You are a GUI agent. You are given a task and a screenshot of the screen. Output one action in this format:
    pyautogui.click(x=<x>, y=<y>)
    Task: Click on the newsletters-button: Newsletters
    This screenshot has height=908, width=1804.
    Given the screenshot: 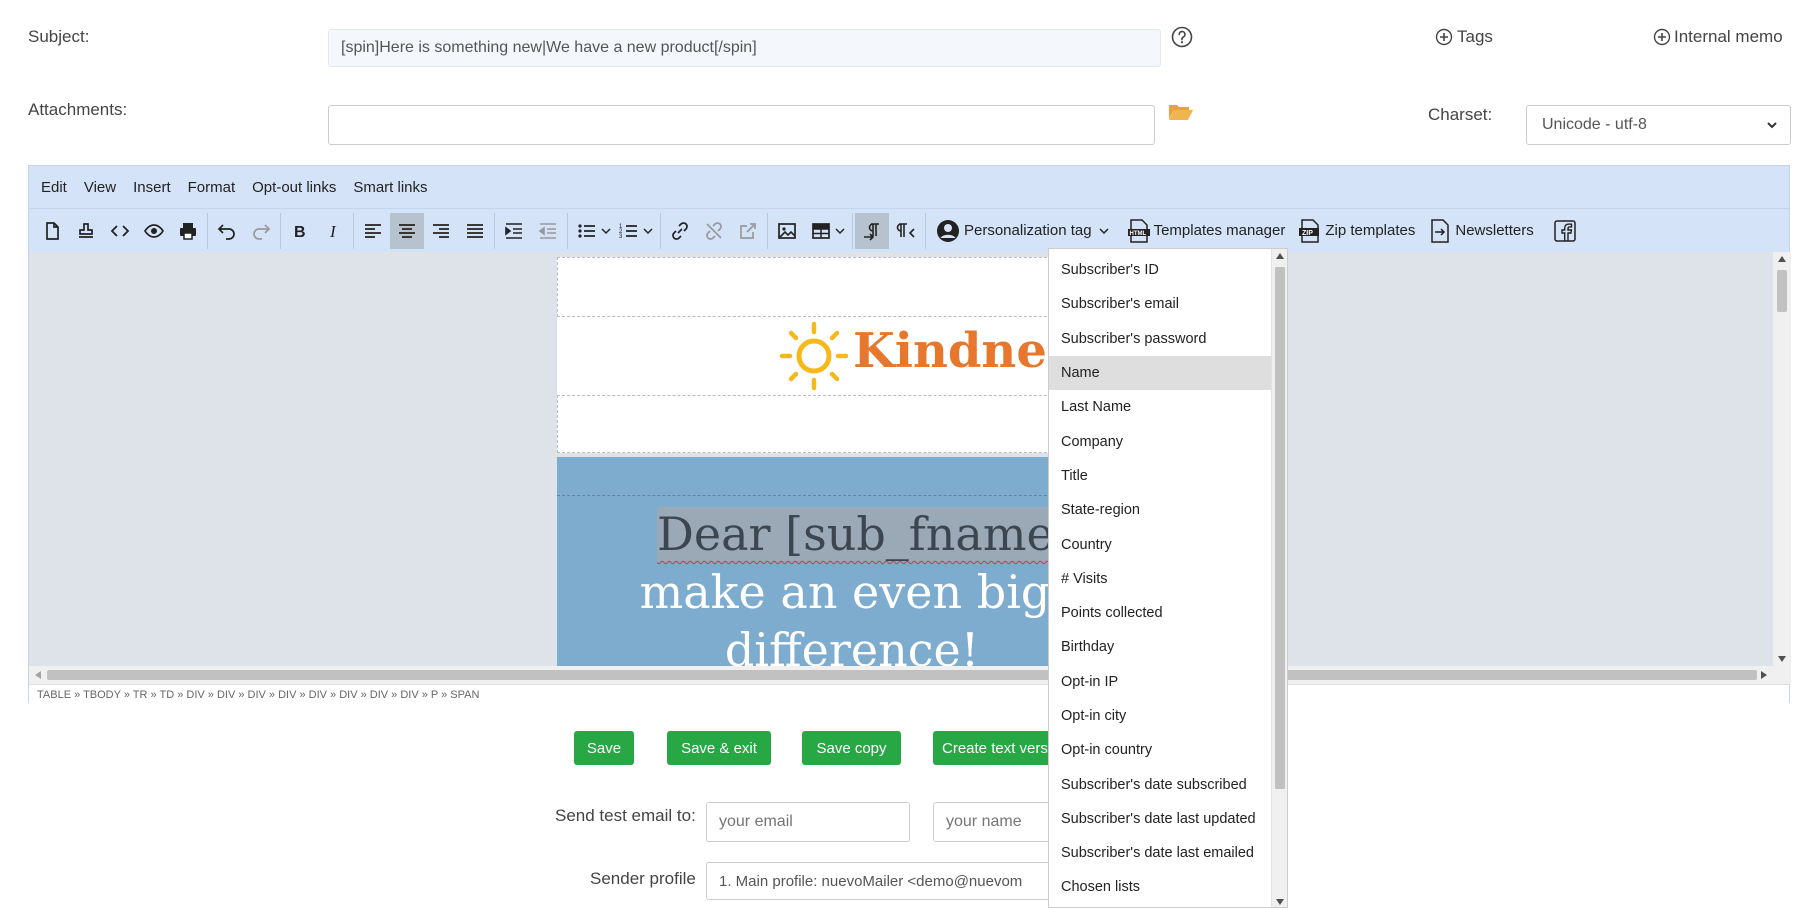 What is the action you would take?
    pyautogui.click(x=1481, y=230)
    